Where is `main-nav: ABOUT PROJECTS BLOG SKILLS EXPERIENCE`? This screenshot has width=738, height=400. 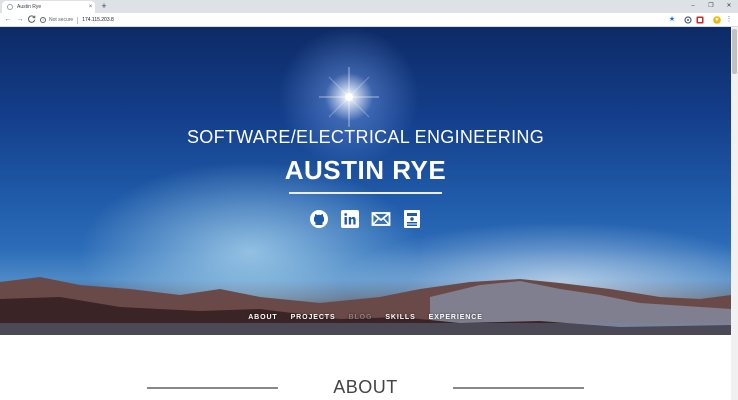 main-nav: ABOUT PROJECTS BLOG SKILLS EXPERIENCE is located at coordinates (365, 317).